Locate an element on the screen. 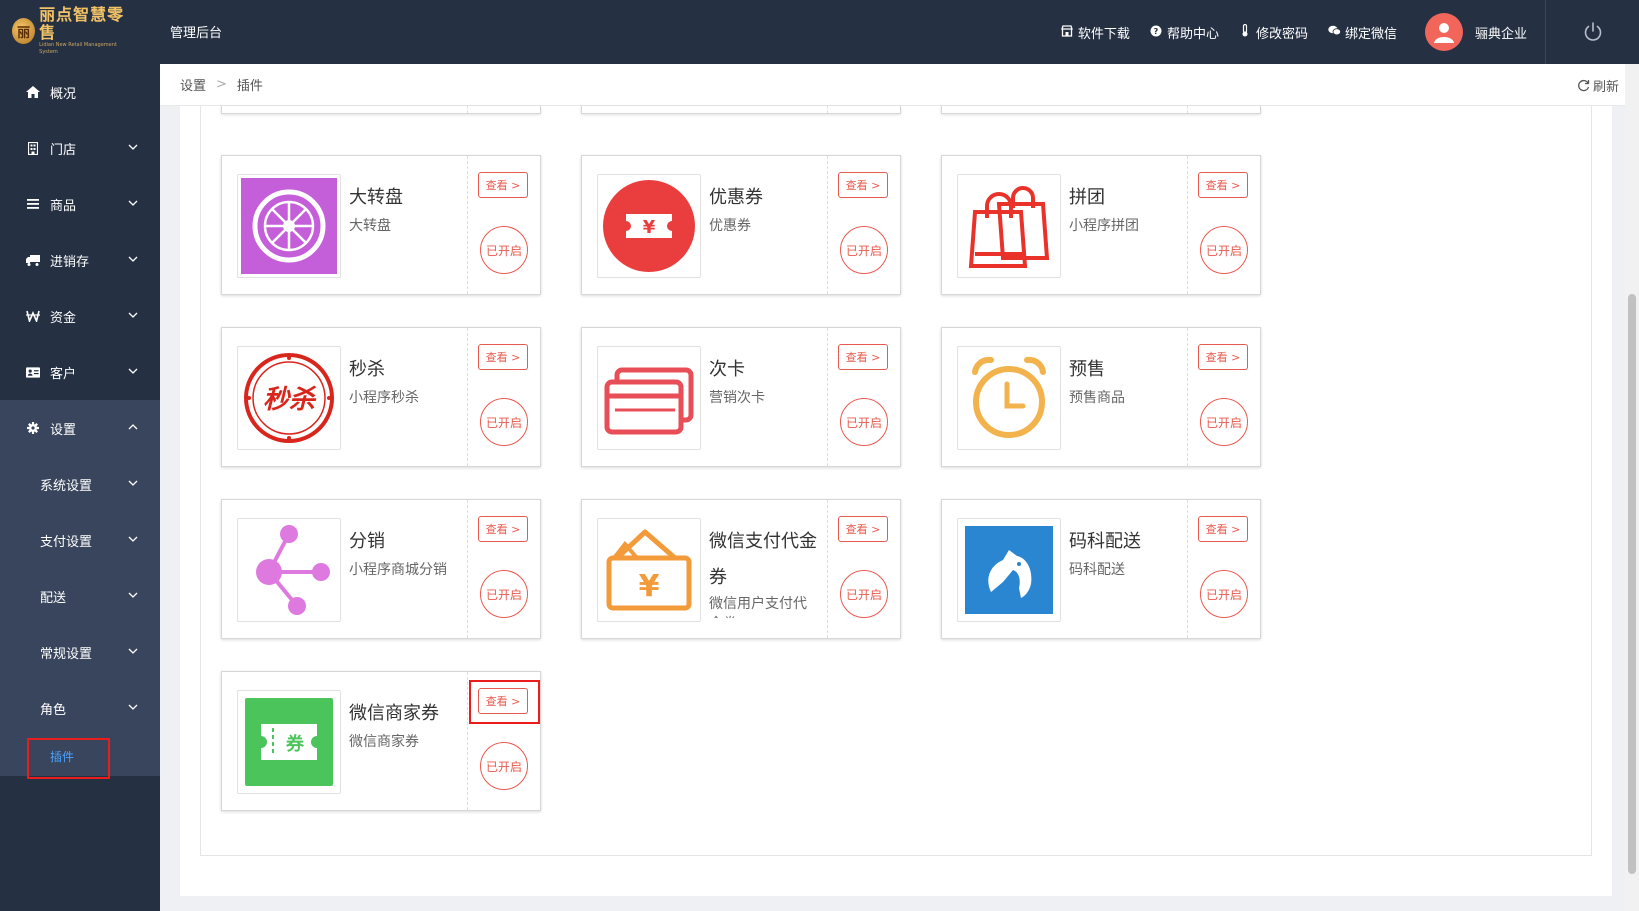  change-password-link: 修改密码 is located at coordinates (1273, 32).